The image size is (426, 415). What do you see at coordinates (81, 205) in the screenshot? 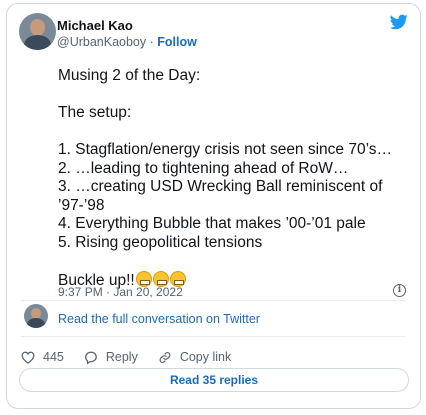
I see `tweet-line: ’97-’98` at bounding box center [81, 205].